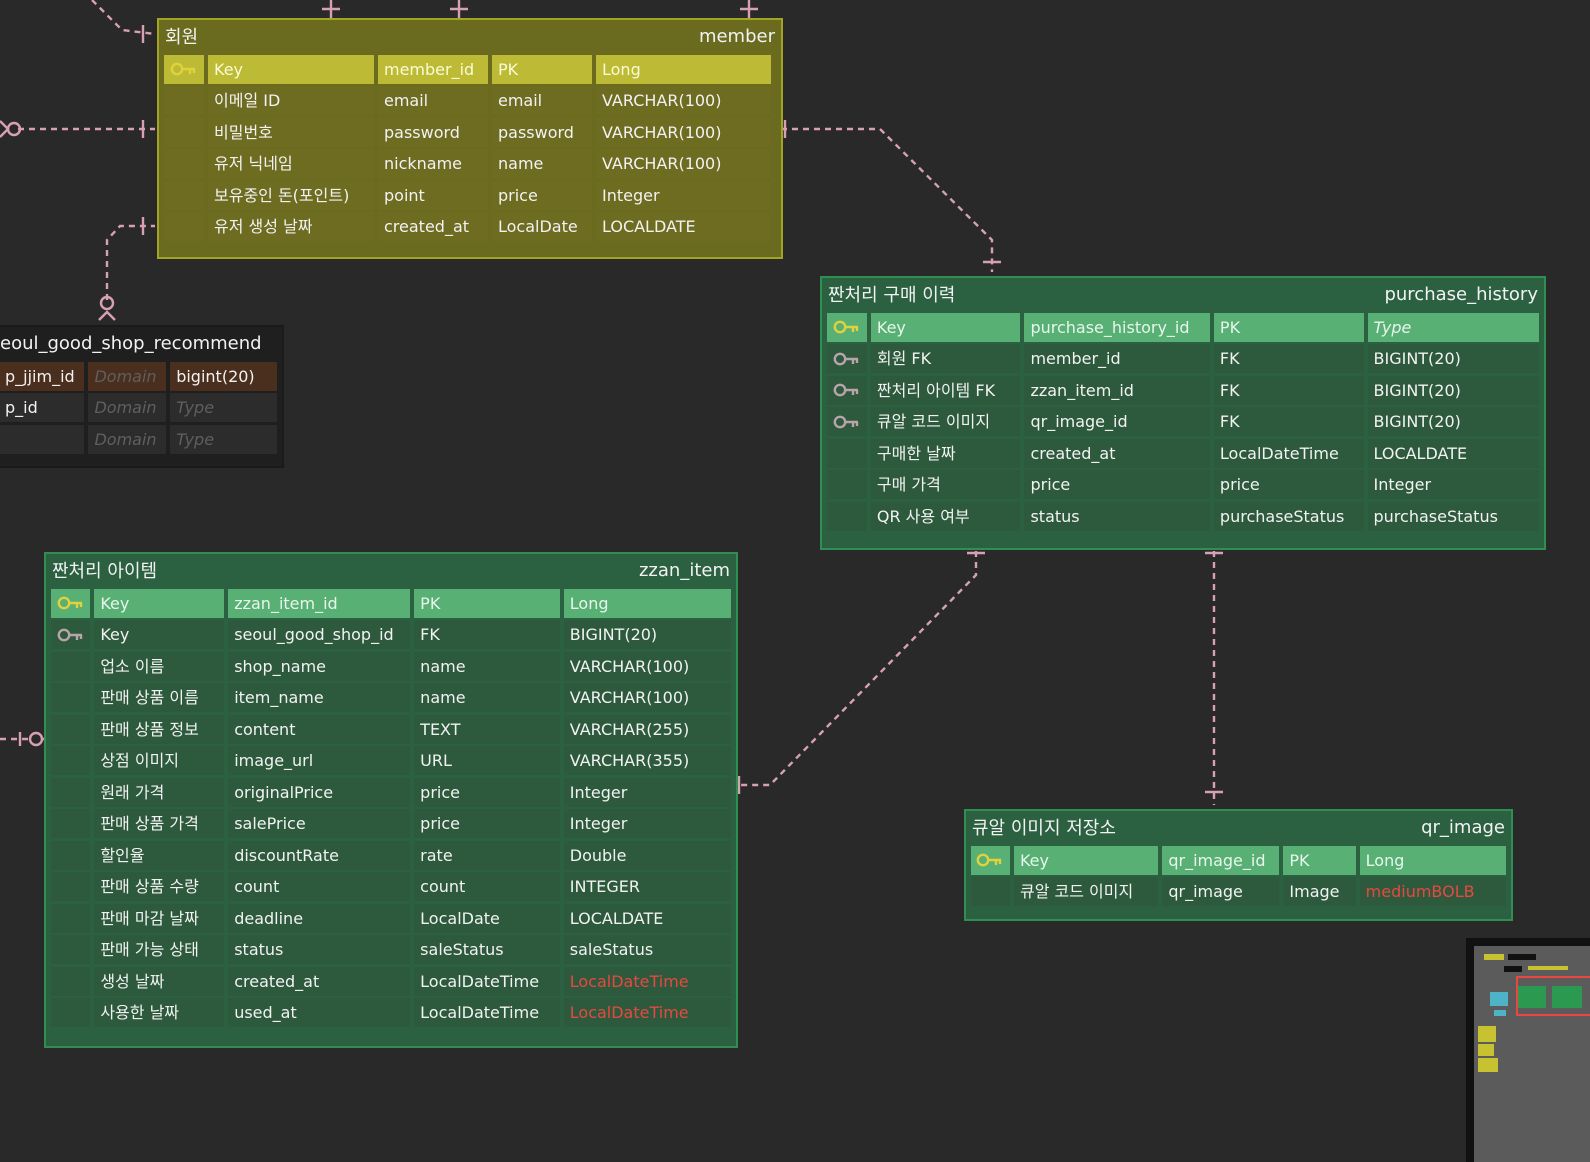  What do you see at coordinates (138, 407) in the screenshot?
I see `table-row: p_id Domain Type` at bounding box center [138, 407].